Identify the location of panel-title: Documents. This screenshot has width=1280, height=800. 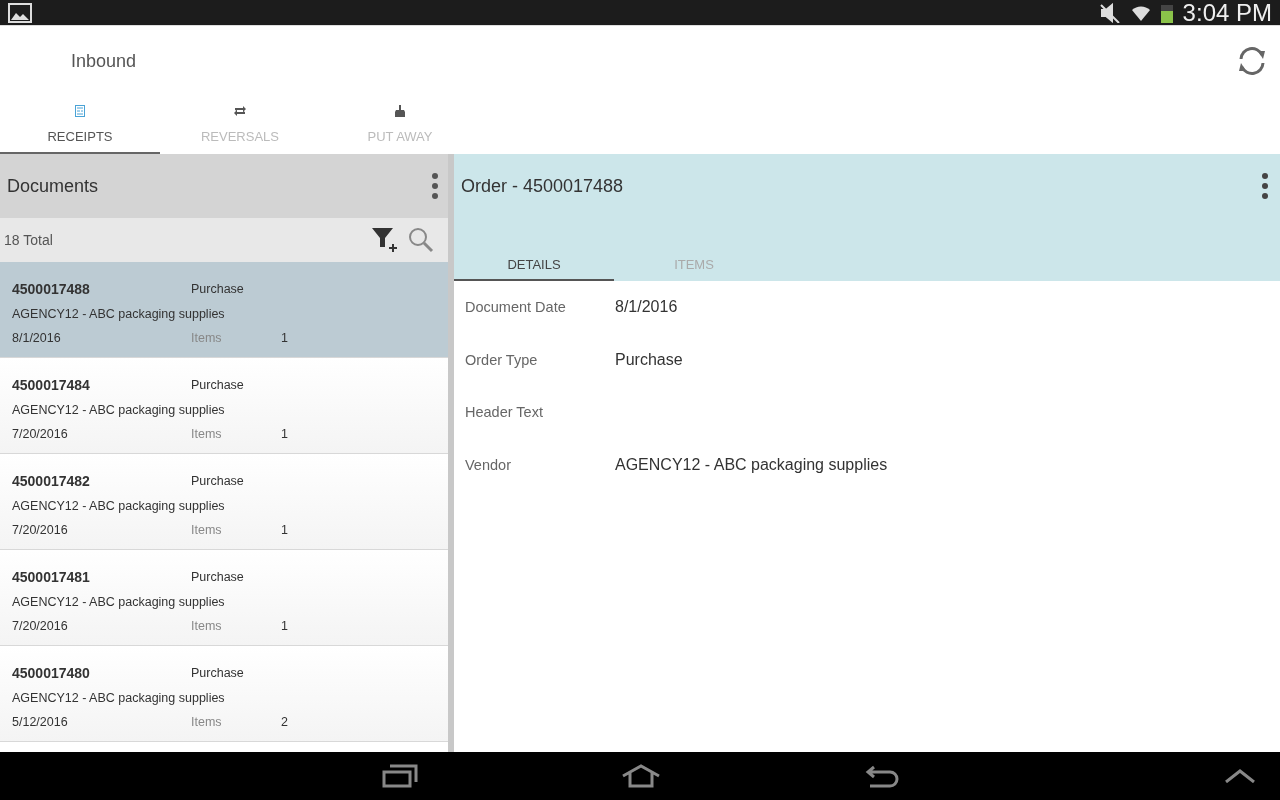
(53, 186).